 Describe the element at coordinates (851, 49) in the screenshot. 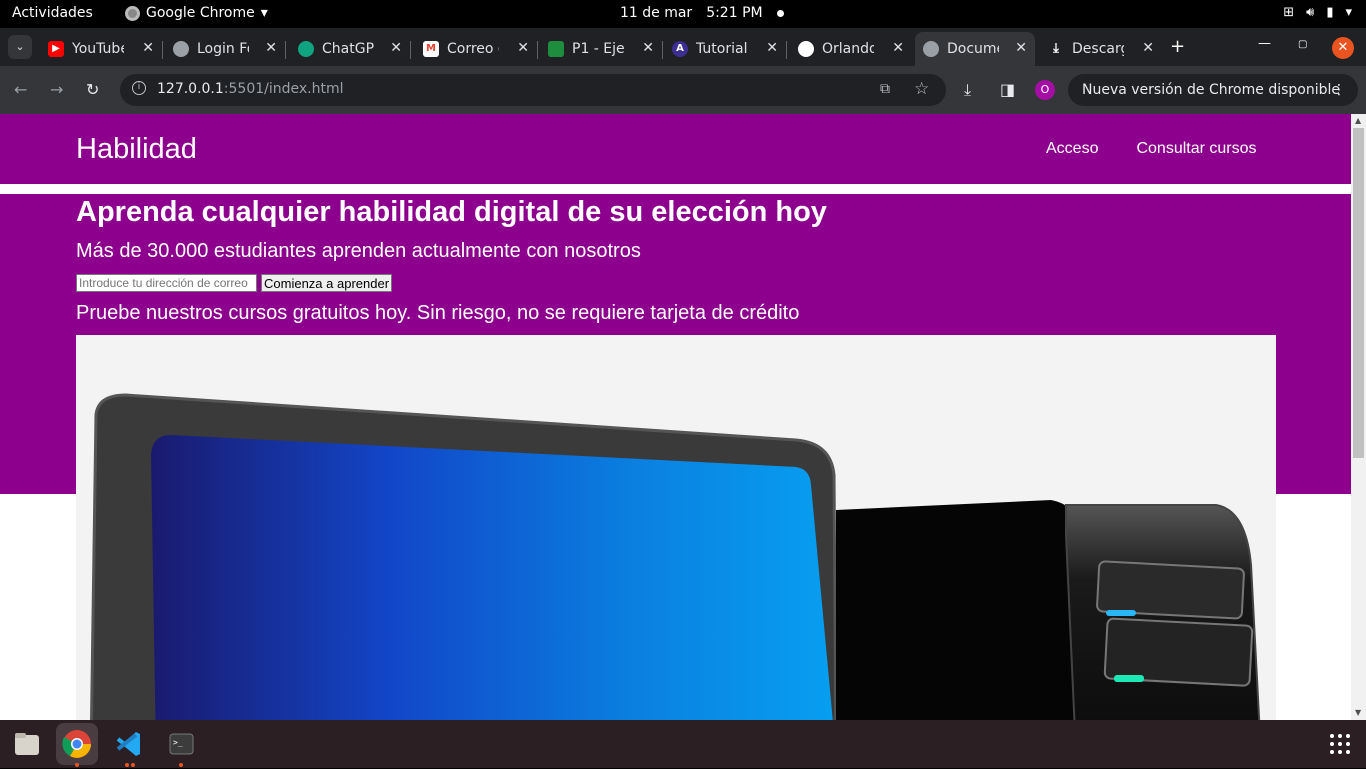

I see `tab-github: Orlando ✕` at that location.